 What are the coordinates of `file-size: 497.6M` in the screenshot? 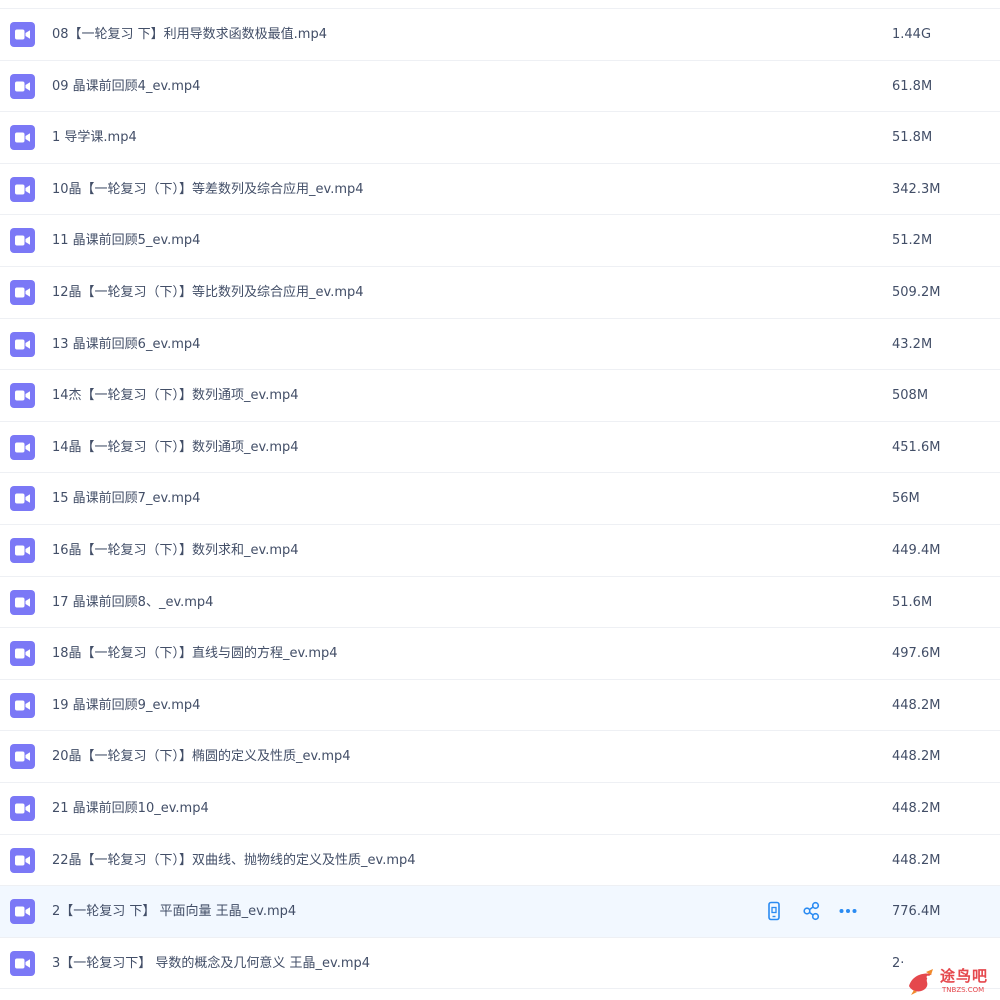 It's located at (916, 654).